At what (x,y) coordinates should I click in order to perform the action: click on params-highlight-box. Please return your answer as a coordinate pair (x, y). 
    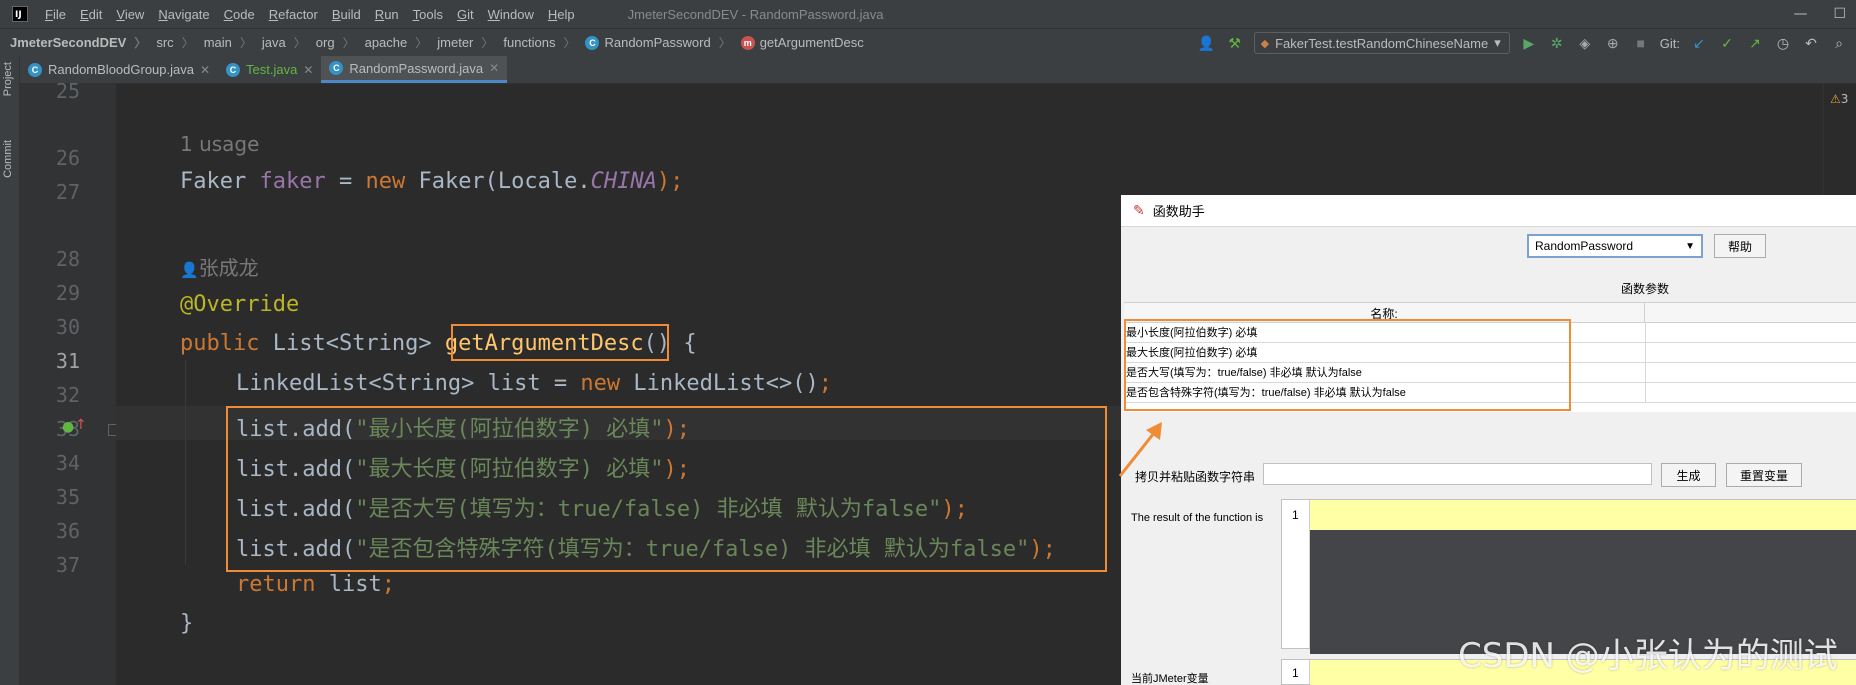
    Looking at the image, I should click on (1347, 365).